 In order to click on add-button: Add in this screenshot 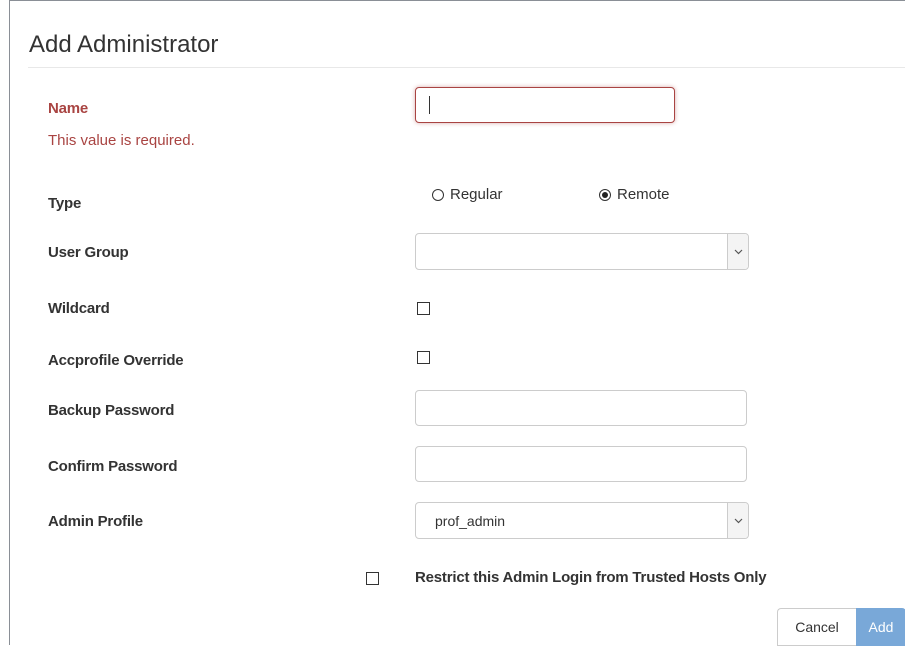, I will do `click(880, 627)`.